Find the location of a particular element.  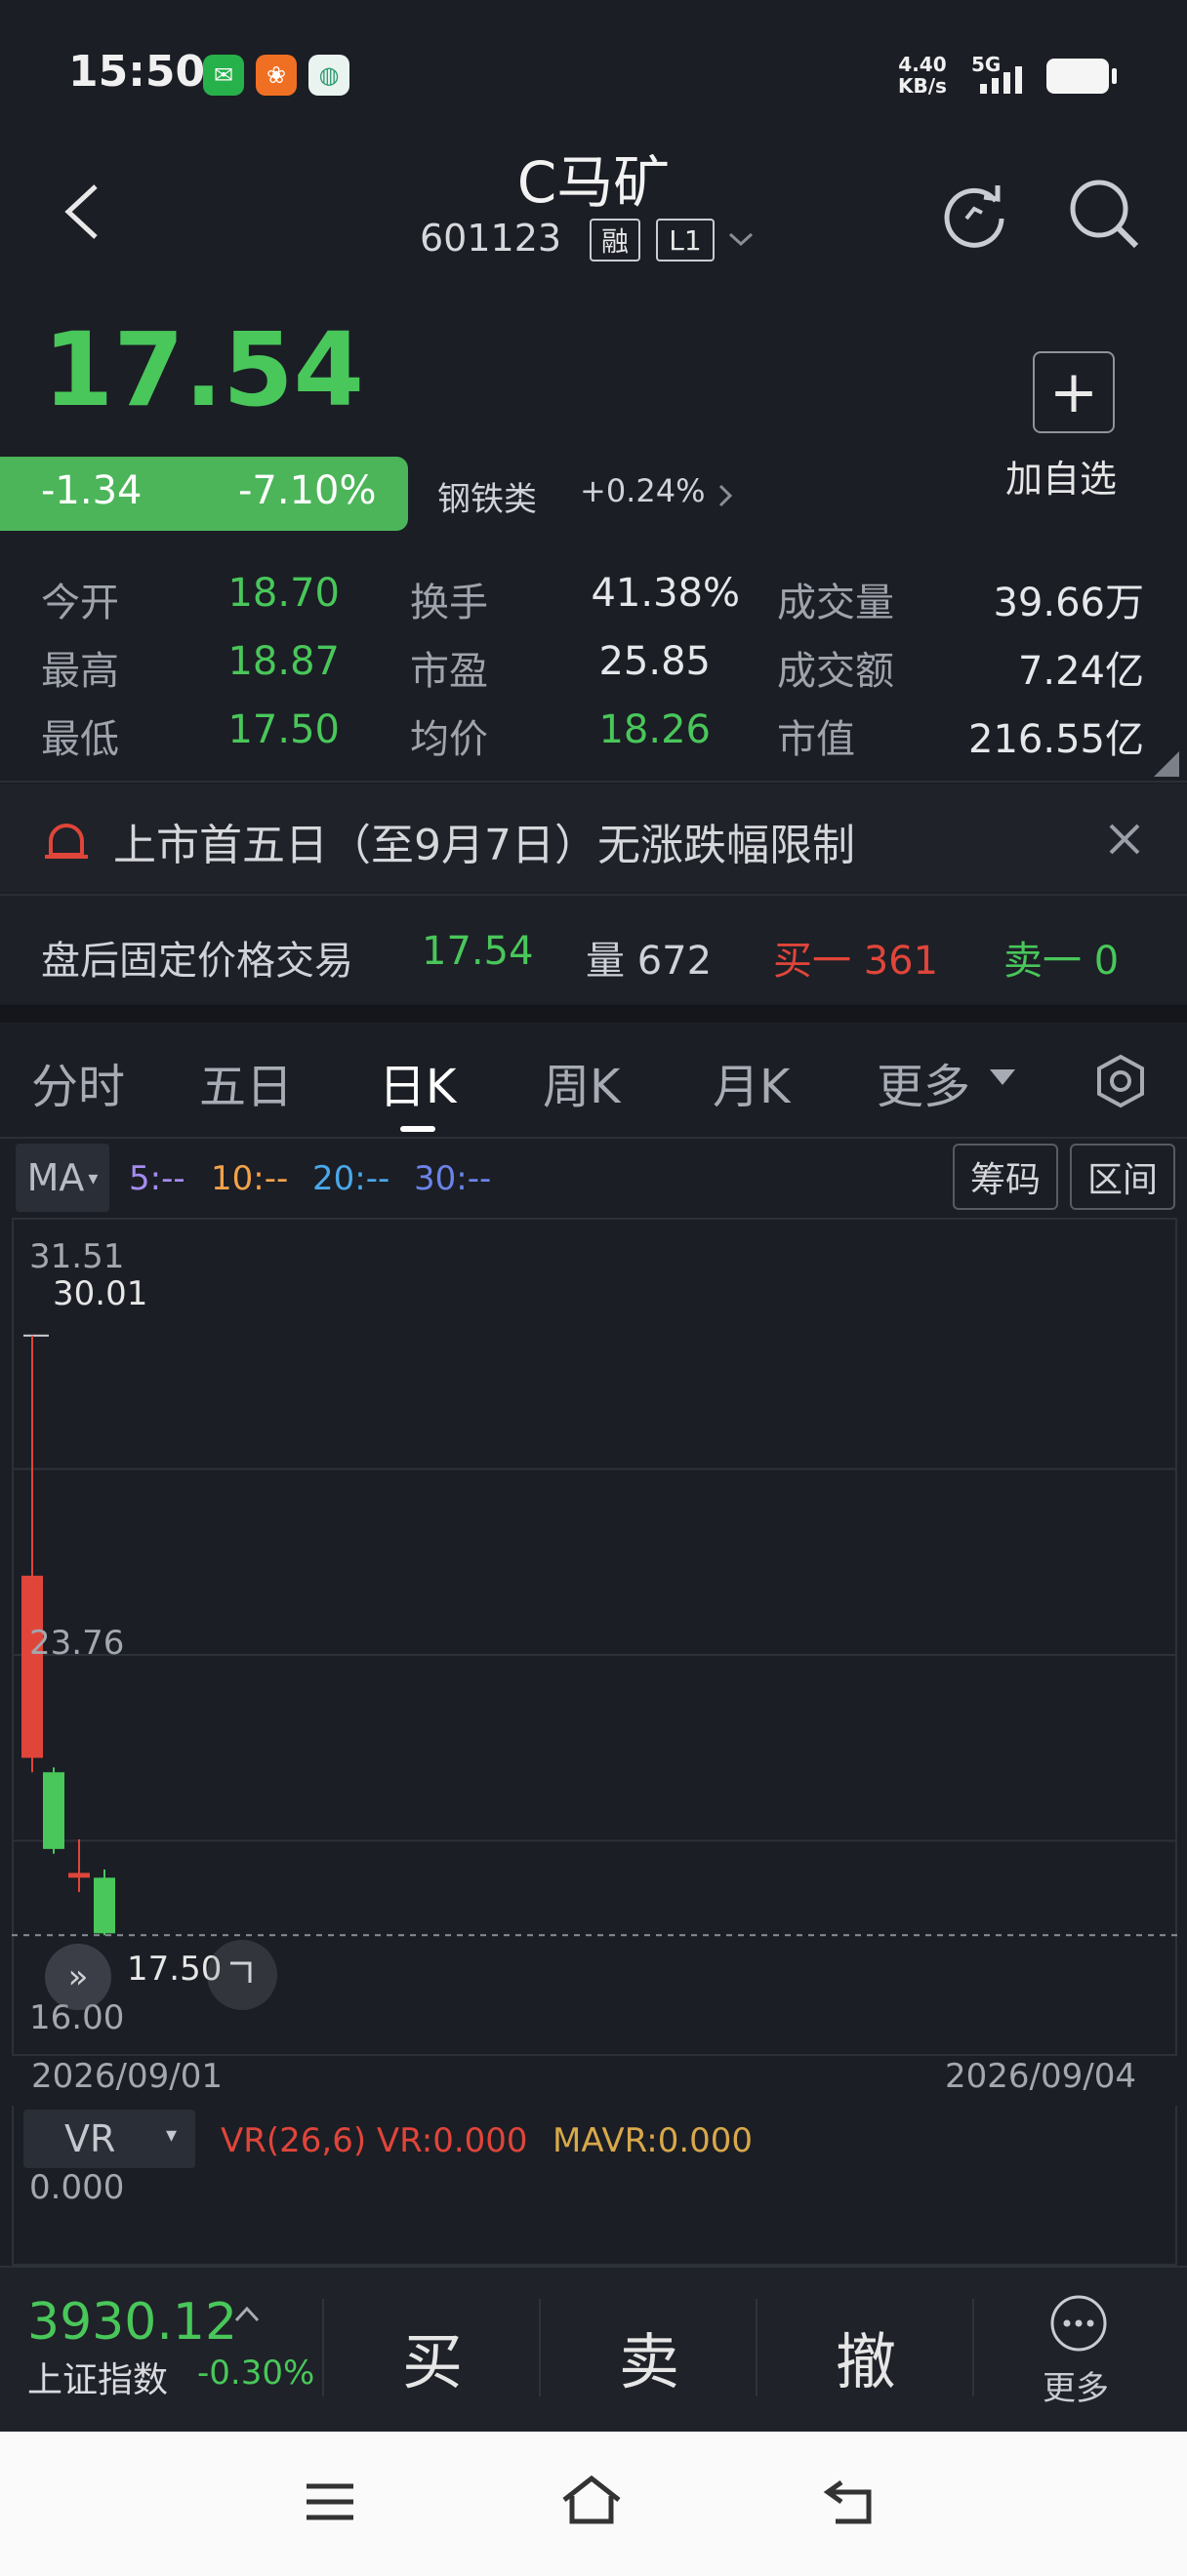

high-marker-label: 30.01 is located at coordinates (100, 1293).